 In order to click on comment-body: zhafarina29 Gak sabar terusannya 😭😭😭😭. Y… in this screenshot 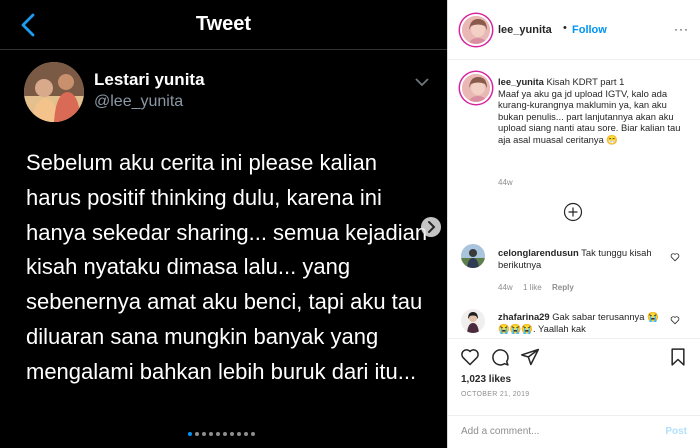, I will do `click(583, 322)`.